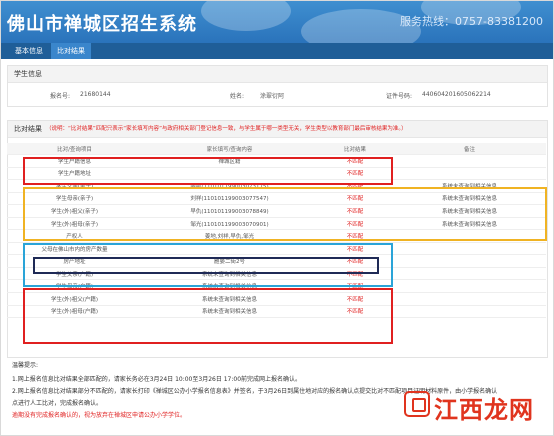 This screenshot has width=554, height=436. Describe the element at coordinates (74, 286) in the screenshot. I see `item-cell: 学生母亲(户籍)` at that location.